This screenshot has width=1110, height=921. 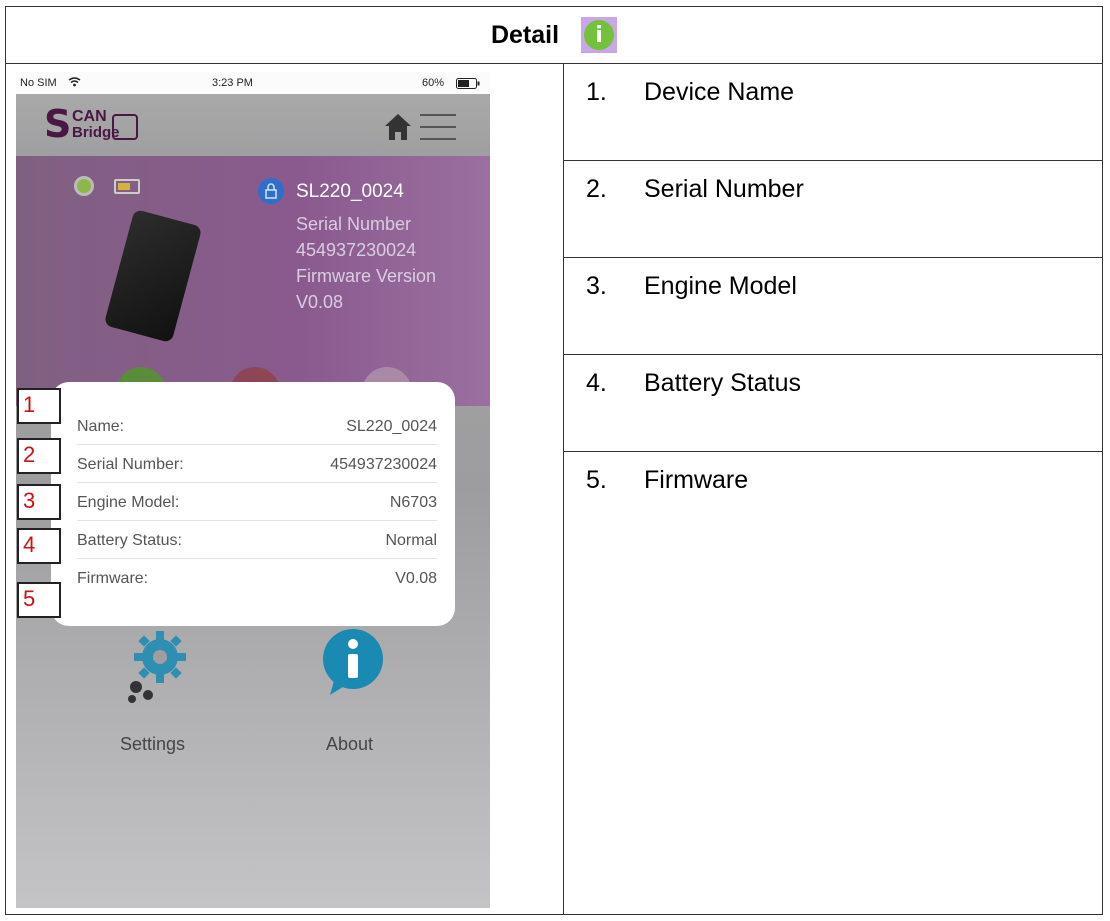 What do you see at coordinates (152, 744) in the screenshot?
I see `settings-label: Settings` at bounding box center [152, 744].